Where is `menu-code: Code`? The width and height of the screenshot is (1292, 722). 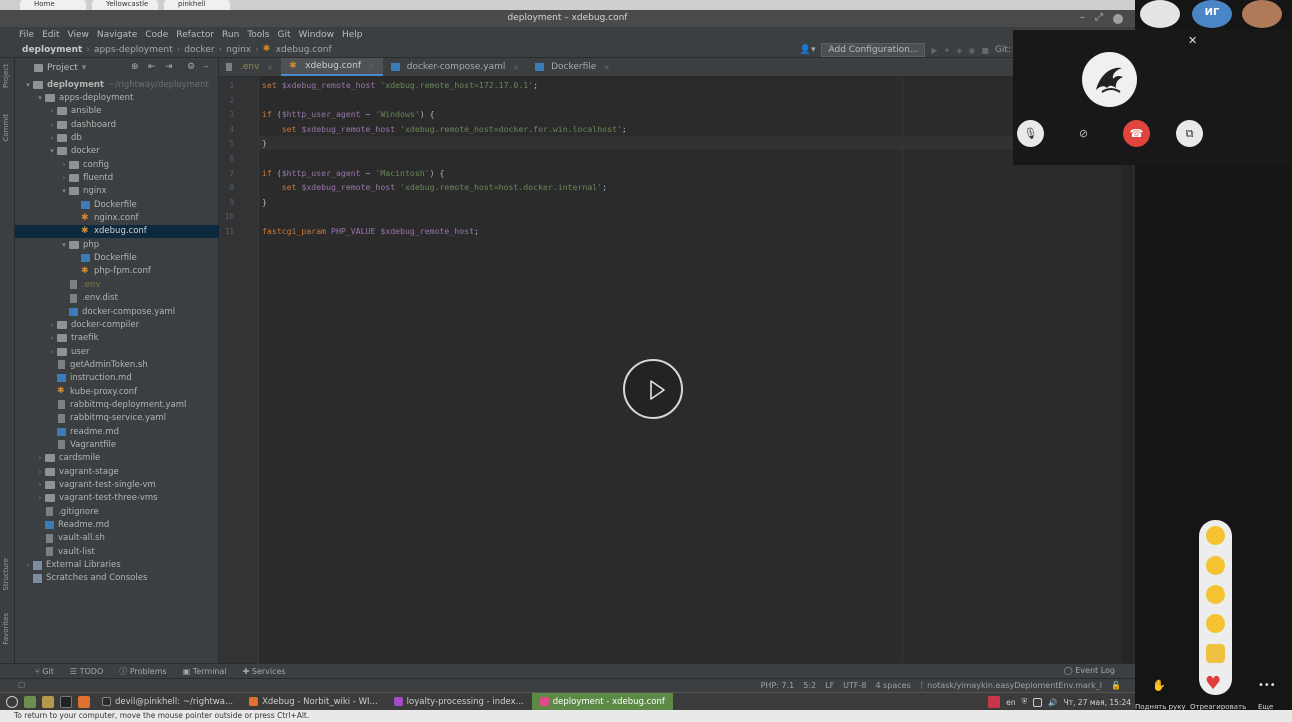
menu-code: Code is located at coordinates (156, 35).